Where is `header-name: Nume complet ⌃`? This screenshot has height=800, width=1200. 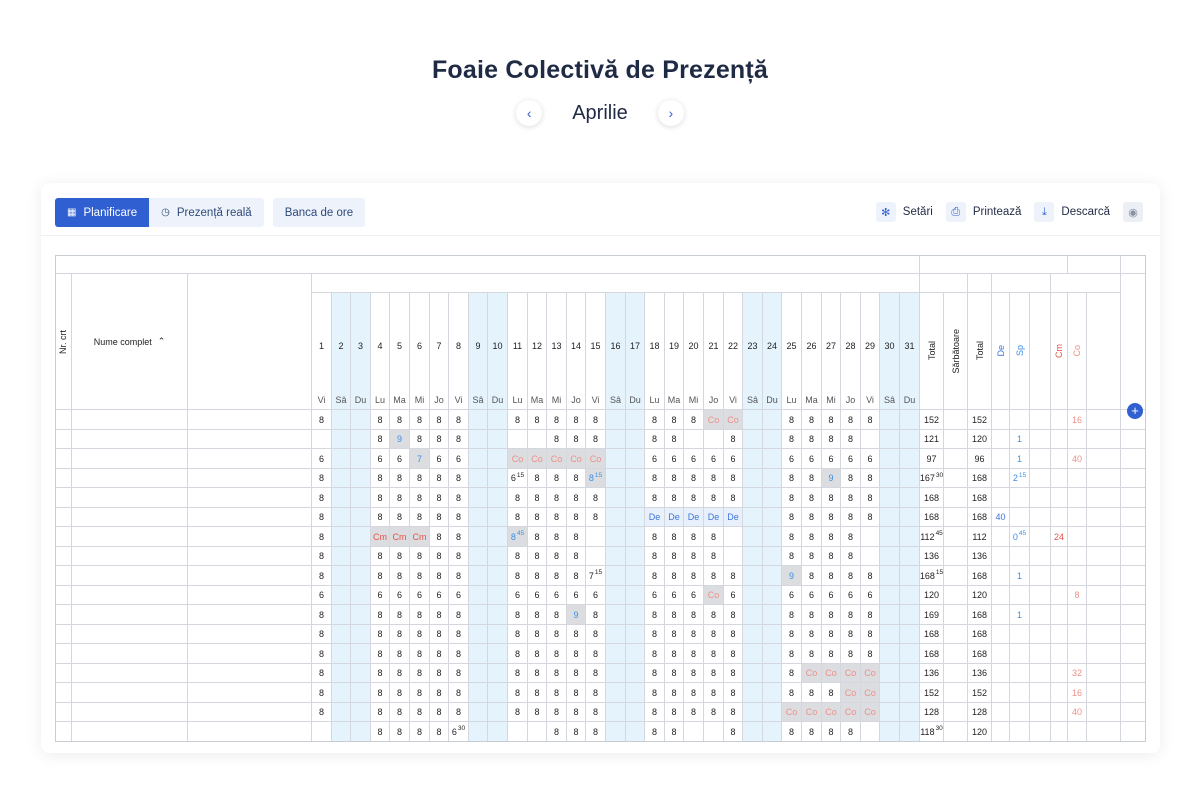 header-name: Nume complet ⌃ is located at coordinates (130, 342).